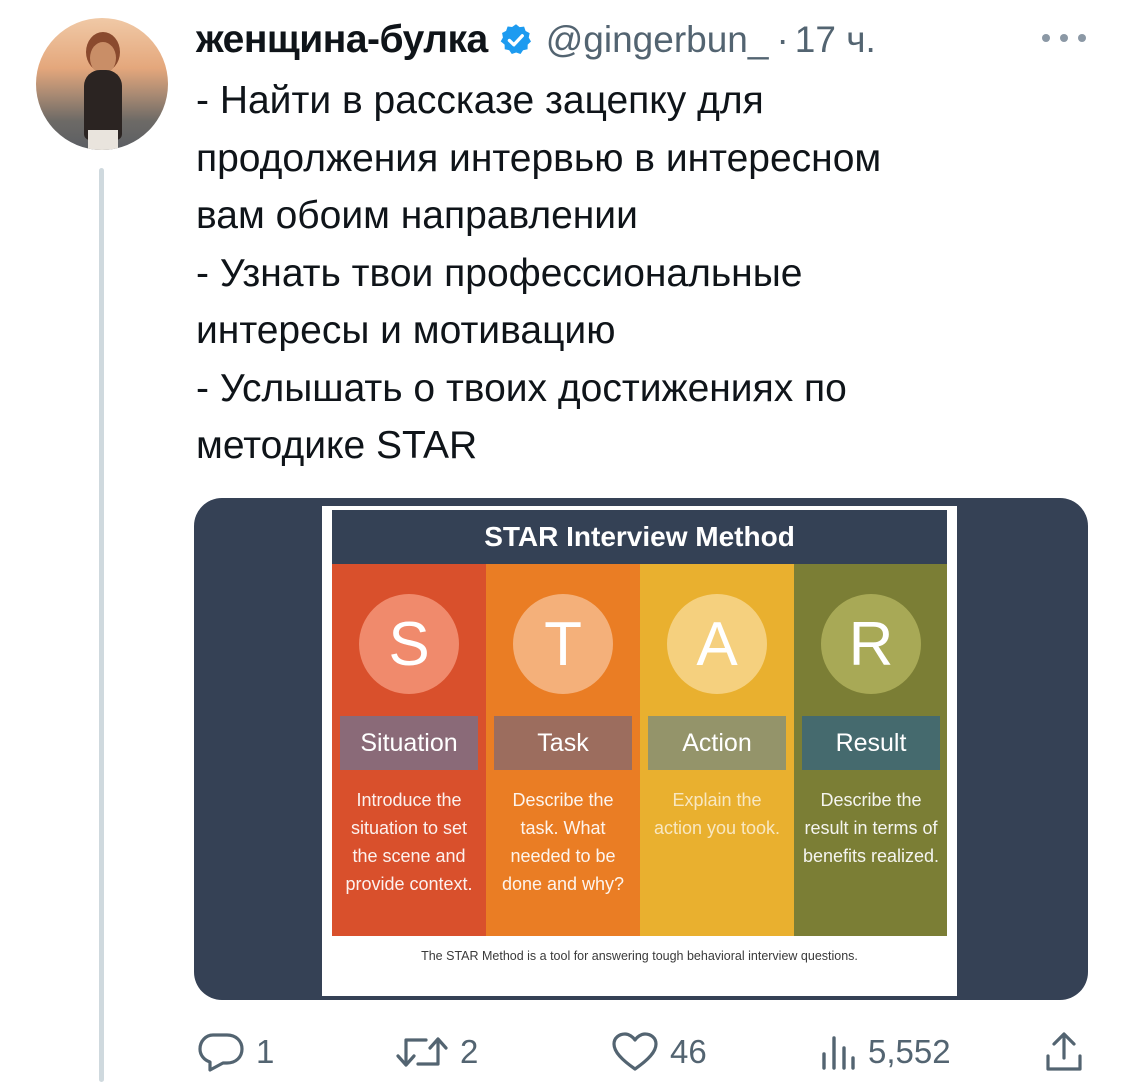 This screenshot has height=1082, width=1125. Describe the element at coordinates (409, 644) in the screenshot. I see `letter-circle: S` at that location.